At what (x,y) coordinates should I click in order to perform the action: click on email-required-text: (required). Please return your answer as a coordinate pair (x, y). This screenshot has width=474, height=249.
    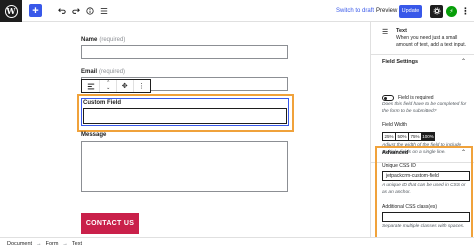
    Looking at the image, I should click on (112, 72).